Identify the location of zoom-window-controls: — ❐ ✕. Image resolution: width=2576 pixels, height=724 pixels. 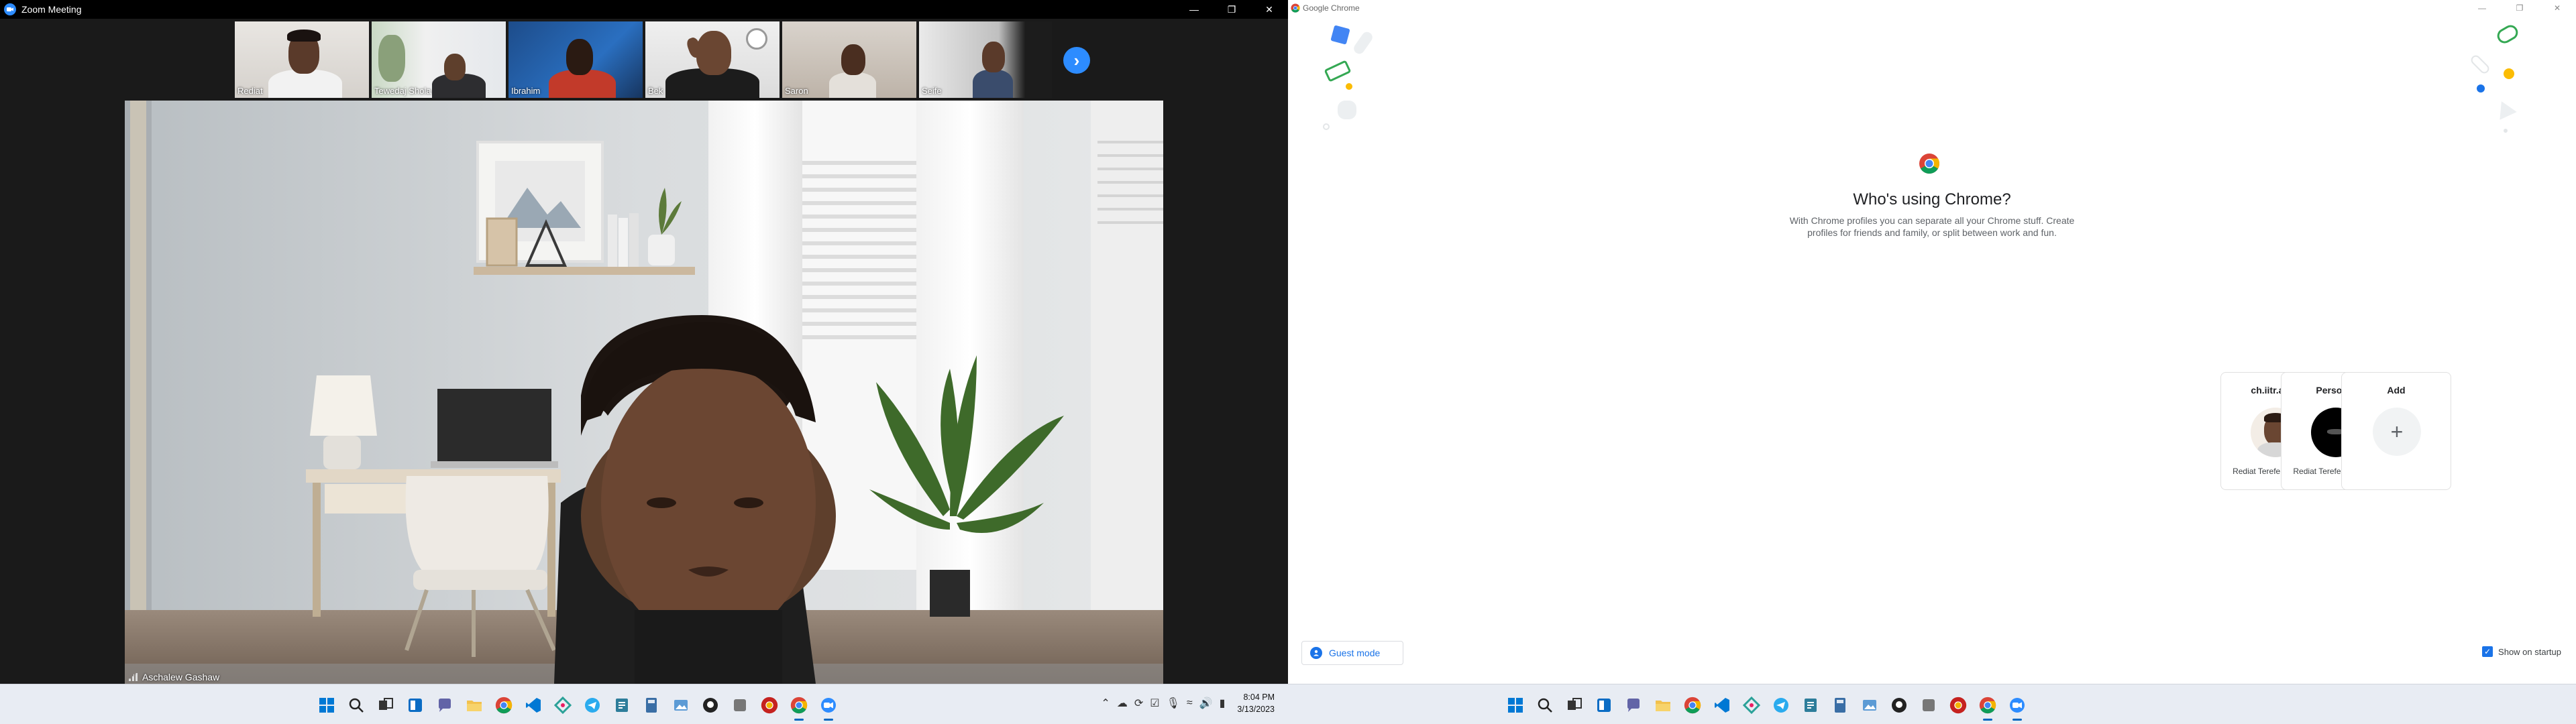
(1231, 9).